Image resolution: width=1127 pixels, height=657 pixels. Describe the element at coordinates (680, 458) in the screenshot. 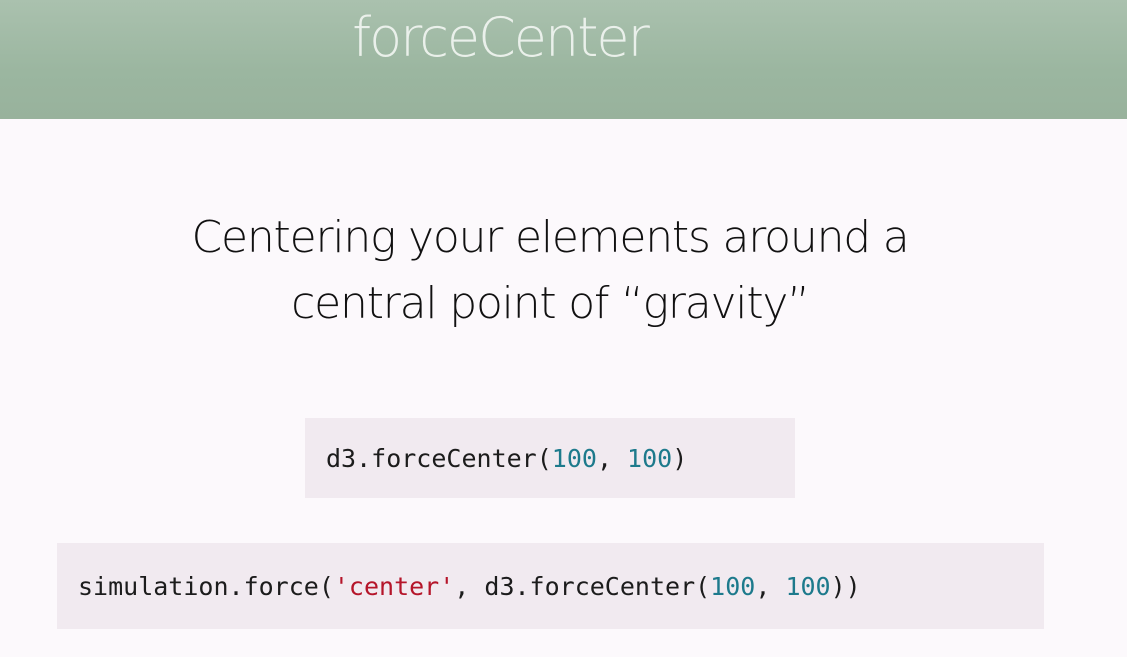

I see `code-text: )` at that location.